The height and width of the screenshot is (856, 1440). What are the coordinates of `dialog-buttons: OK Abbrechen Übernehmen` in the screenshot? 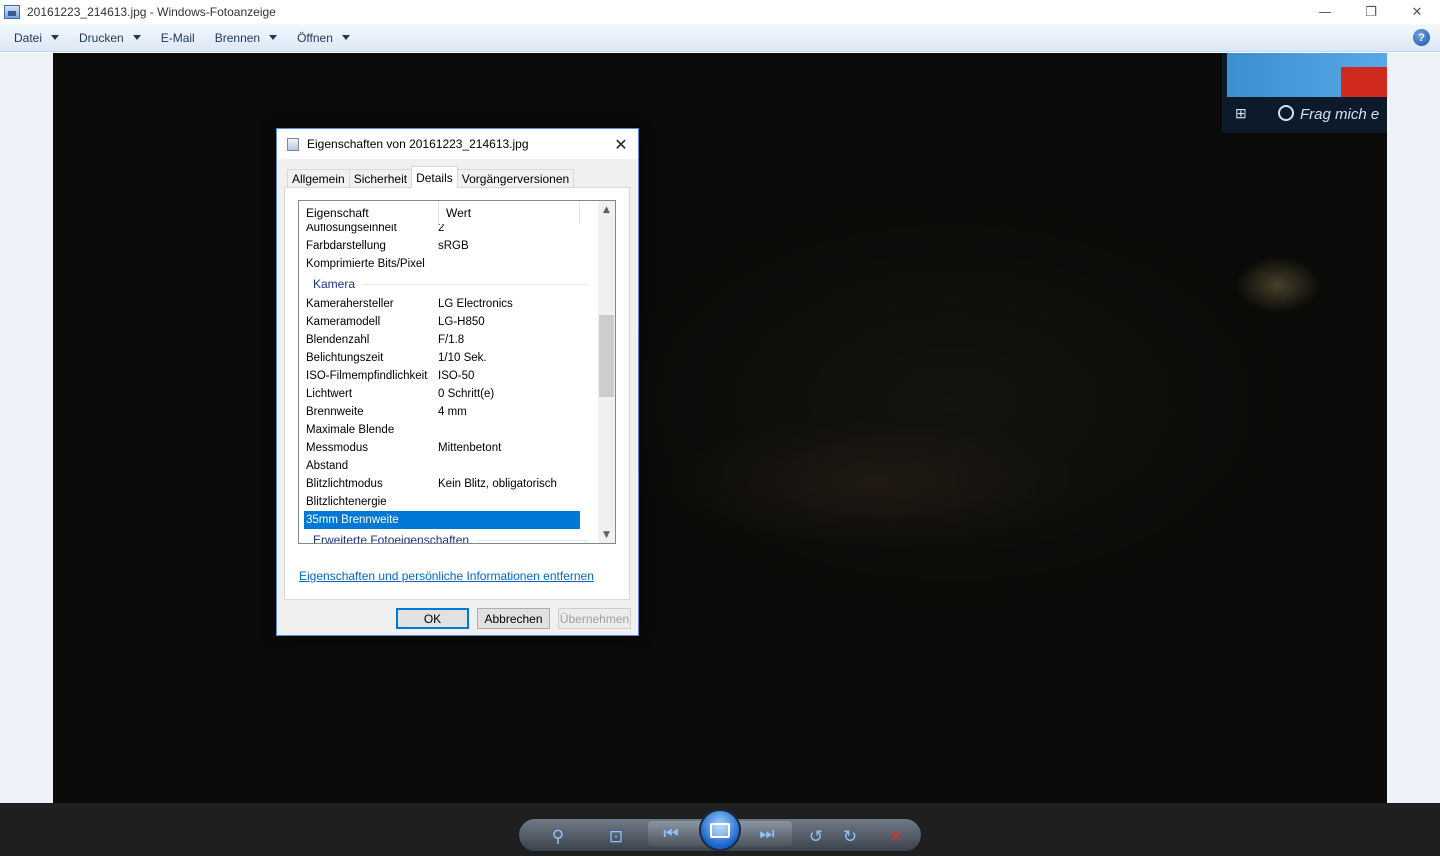 It's located at (517, 618).